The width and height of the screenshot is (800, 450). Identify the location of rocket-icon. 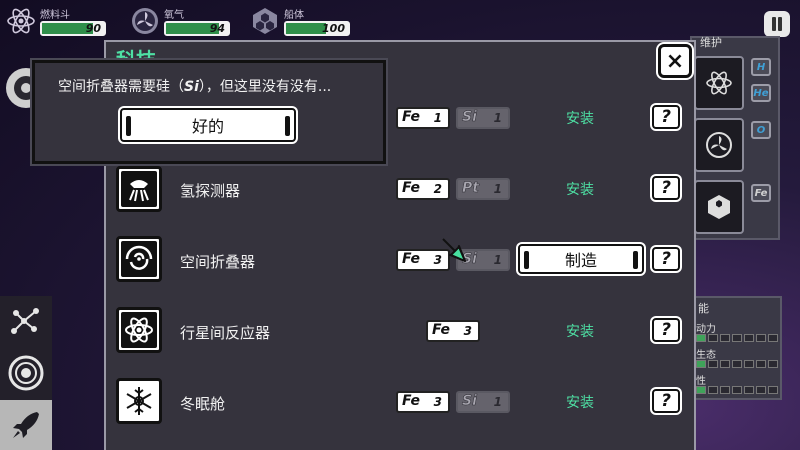
(26, 425).